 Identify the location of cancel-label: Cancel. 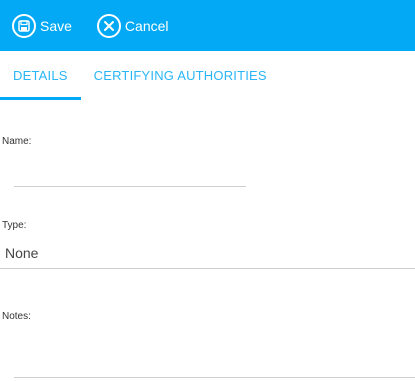
(146, 25).